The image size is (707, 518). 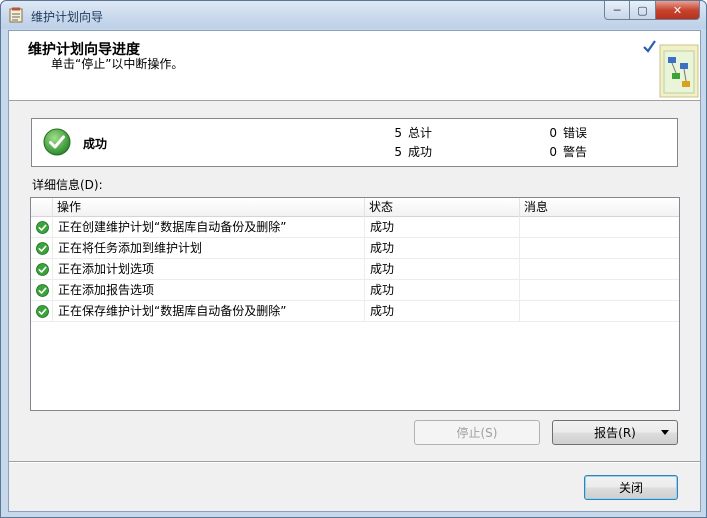 I want to click on summary-status: 成功, so click(x=95, y=144).